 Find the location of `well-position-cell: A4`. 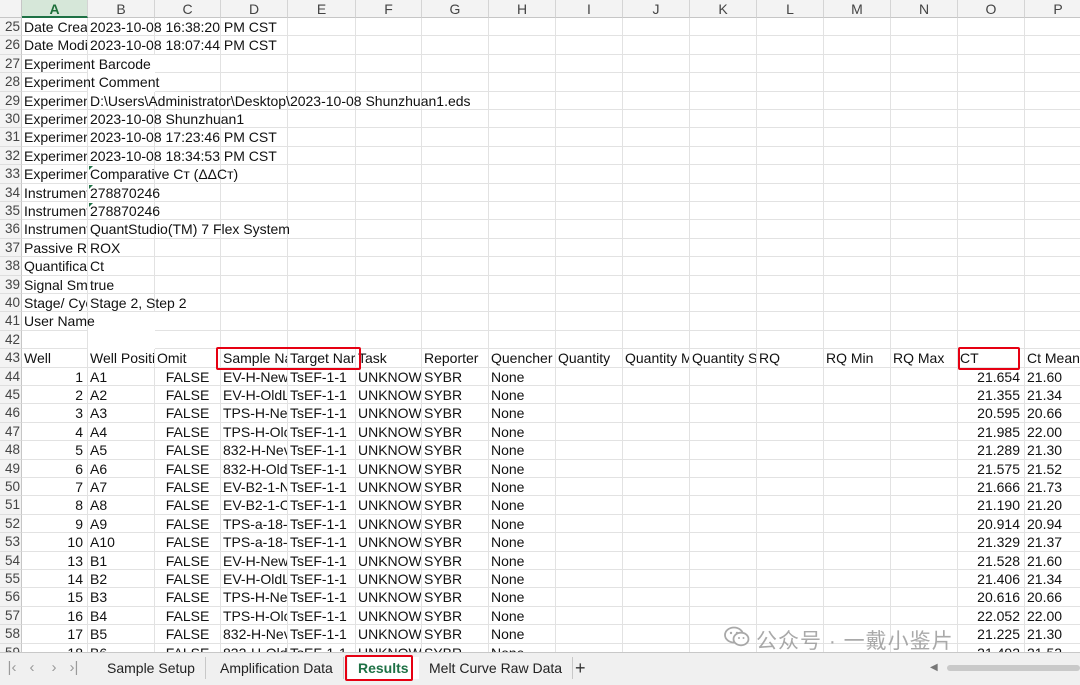

well-position-cell: A4 is located at coordinates (121, 432).